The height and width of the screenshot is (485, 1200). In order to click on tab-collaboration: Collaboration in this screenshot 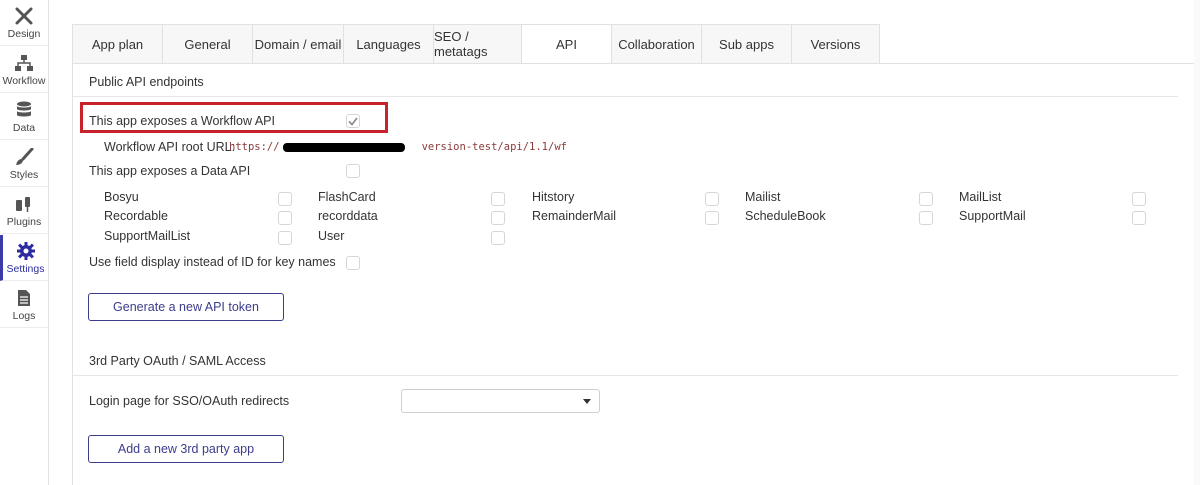, I will do `click(656, 44)`.